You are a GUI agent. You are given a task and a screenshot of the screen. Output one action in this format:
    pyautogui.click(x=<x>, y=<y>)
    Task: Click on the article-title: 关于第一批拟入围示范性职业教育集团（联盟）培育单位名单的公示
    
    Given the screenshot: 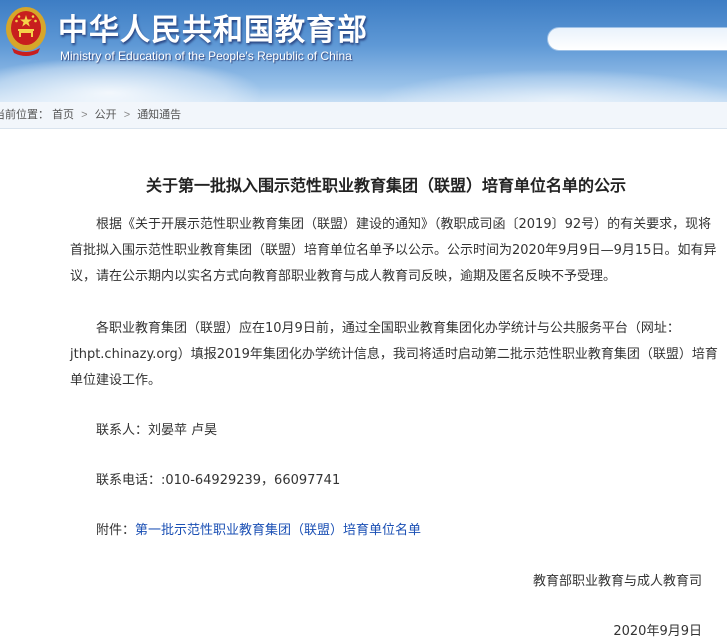 What is the action you would take?
    pyautogui.click(x=385, y=185)
    